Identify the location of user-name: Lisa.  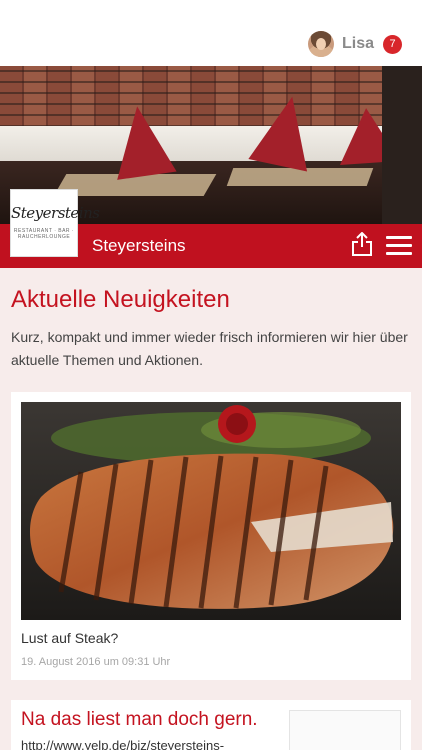
(358, 44).